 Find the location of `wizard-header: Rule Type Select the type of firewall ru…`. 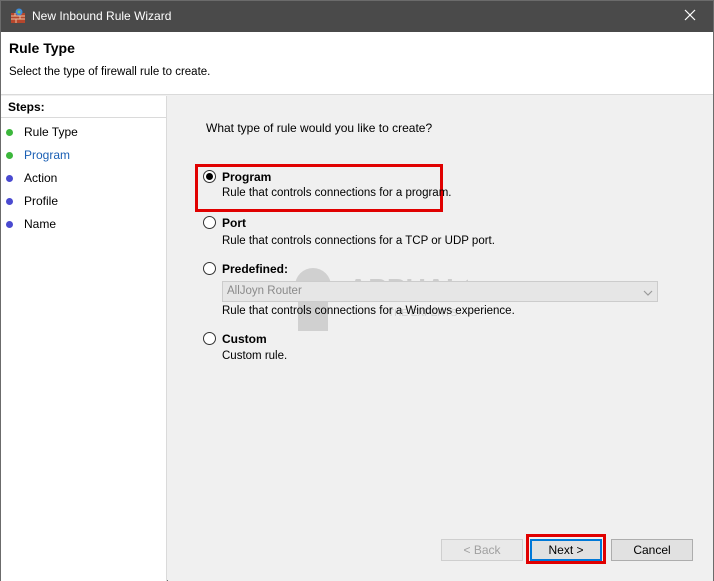

wizard-header: Rule Type Select the type of firewall ru… is located at coordinates (357, 63).